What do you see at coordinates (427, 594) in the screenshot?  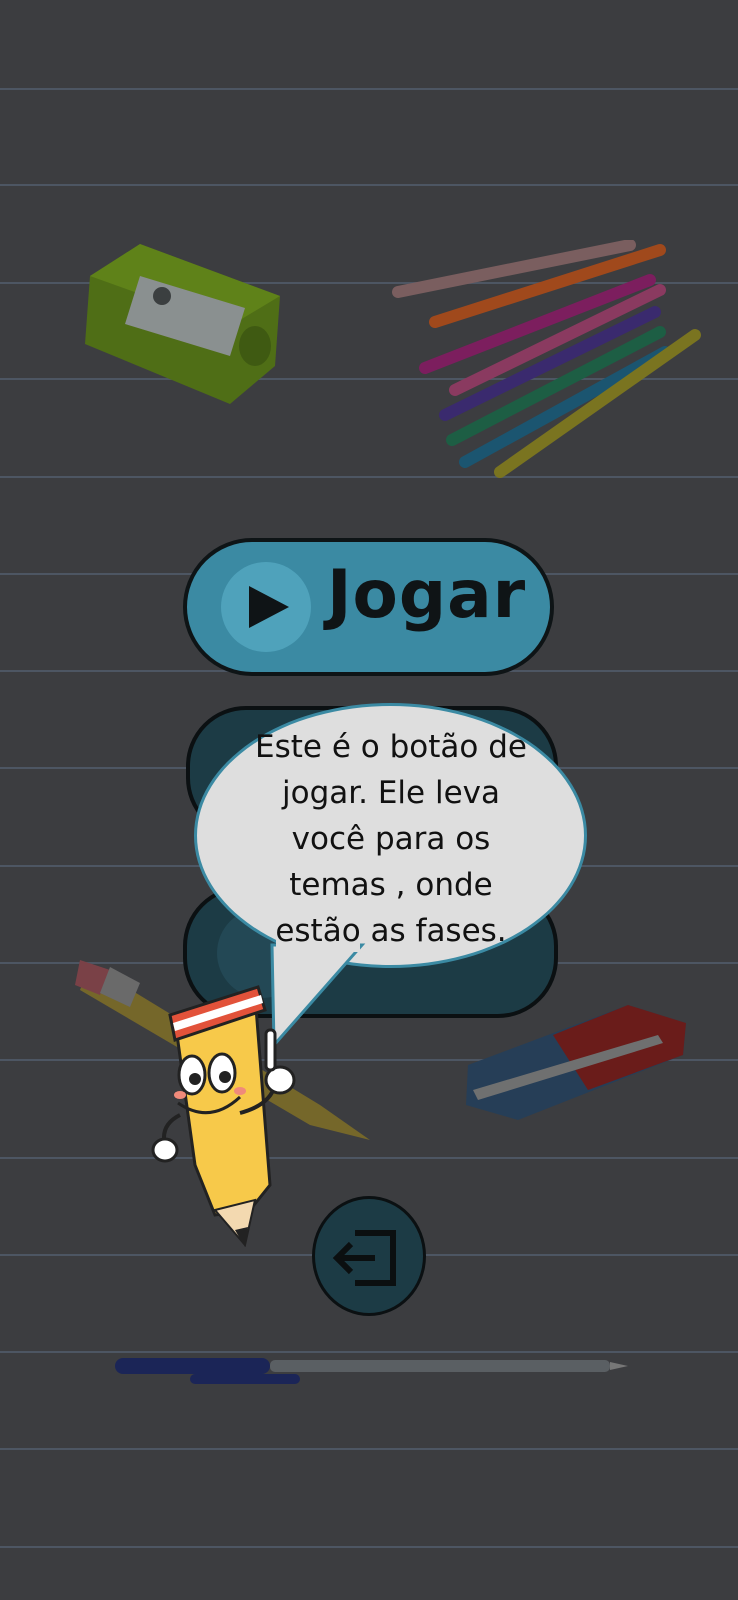 I see `play-button-label: Jogar` at bounding box center [427, 594].